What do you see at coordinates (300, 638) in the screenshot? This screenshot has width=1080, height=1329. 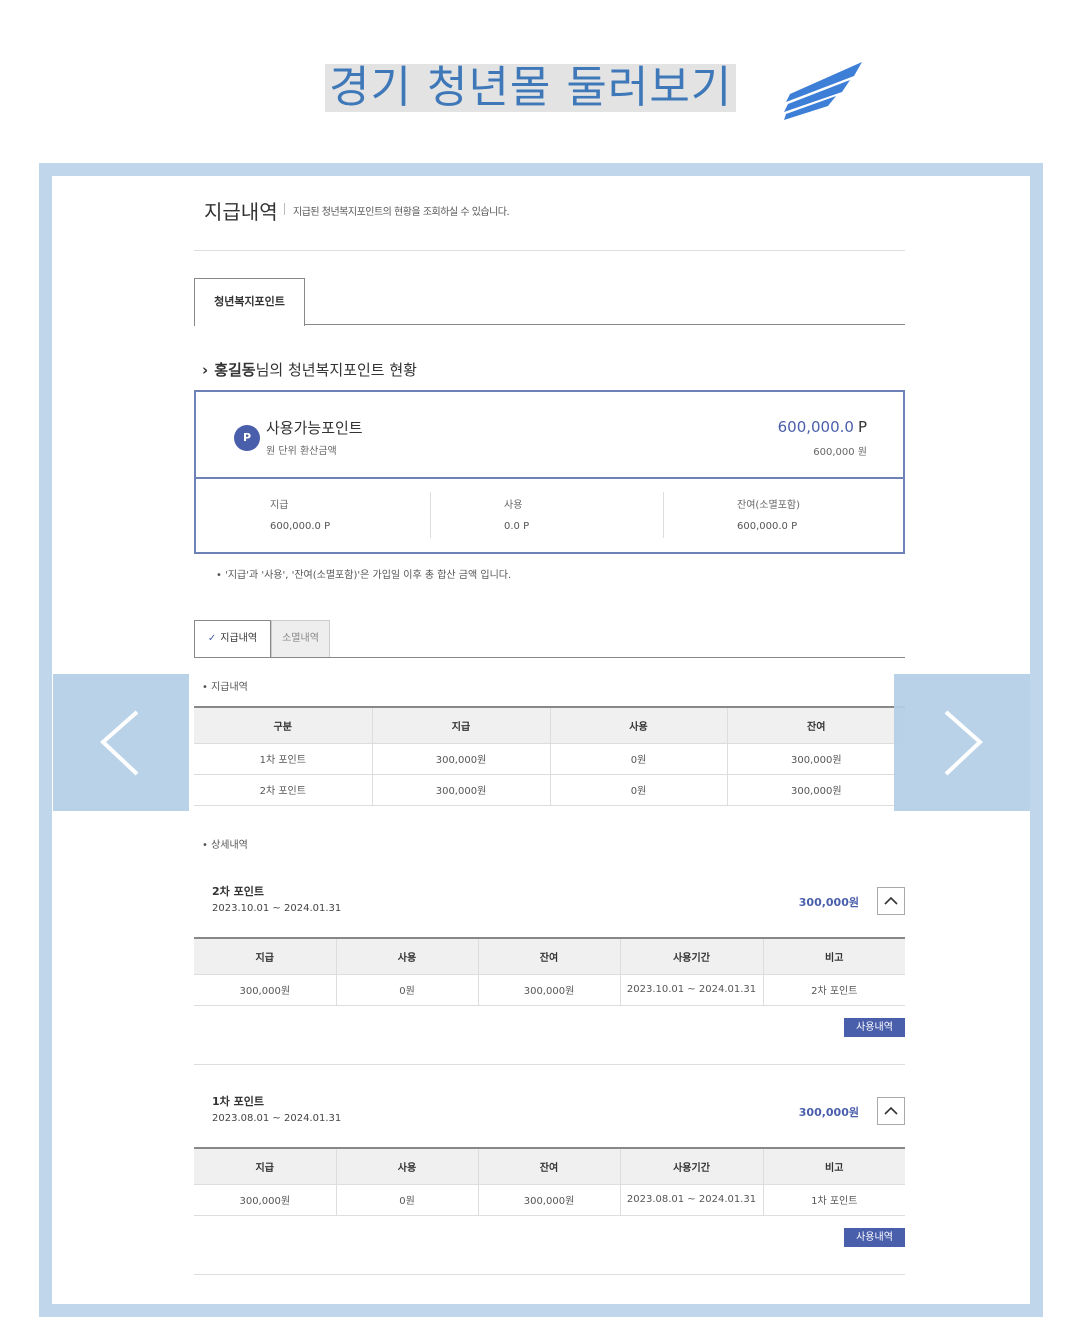 I see `tab-expiry-history: 소멸내역` at bounding box center [300, 638].